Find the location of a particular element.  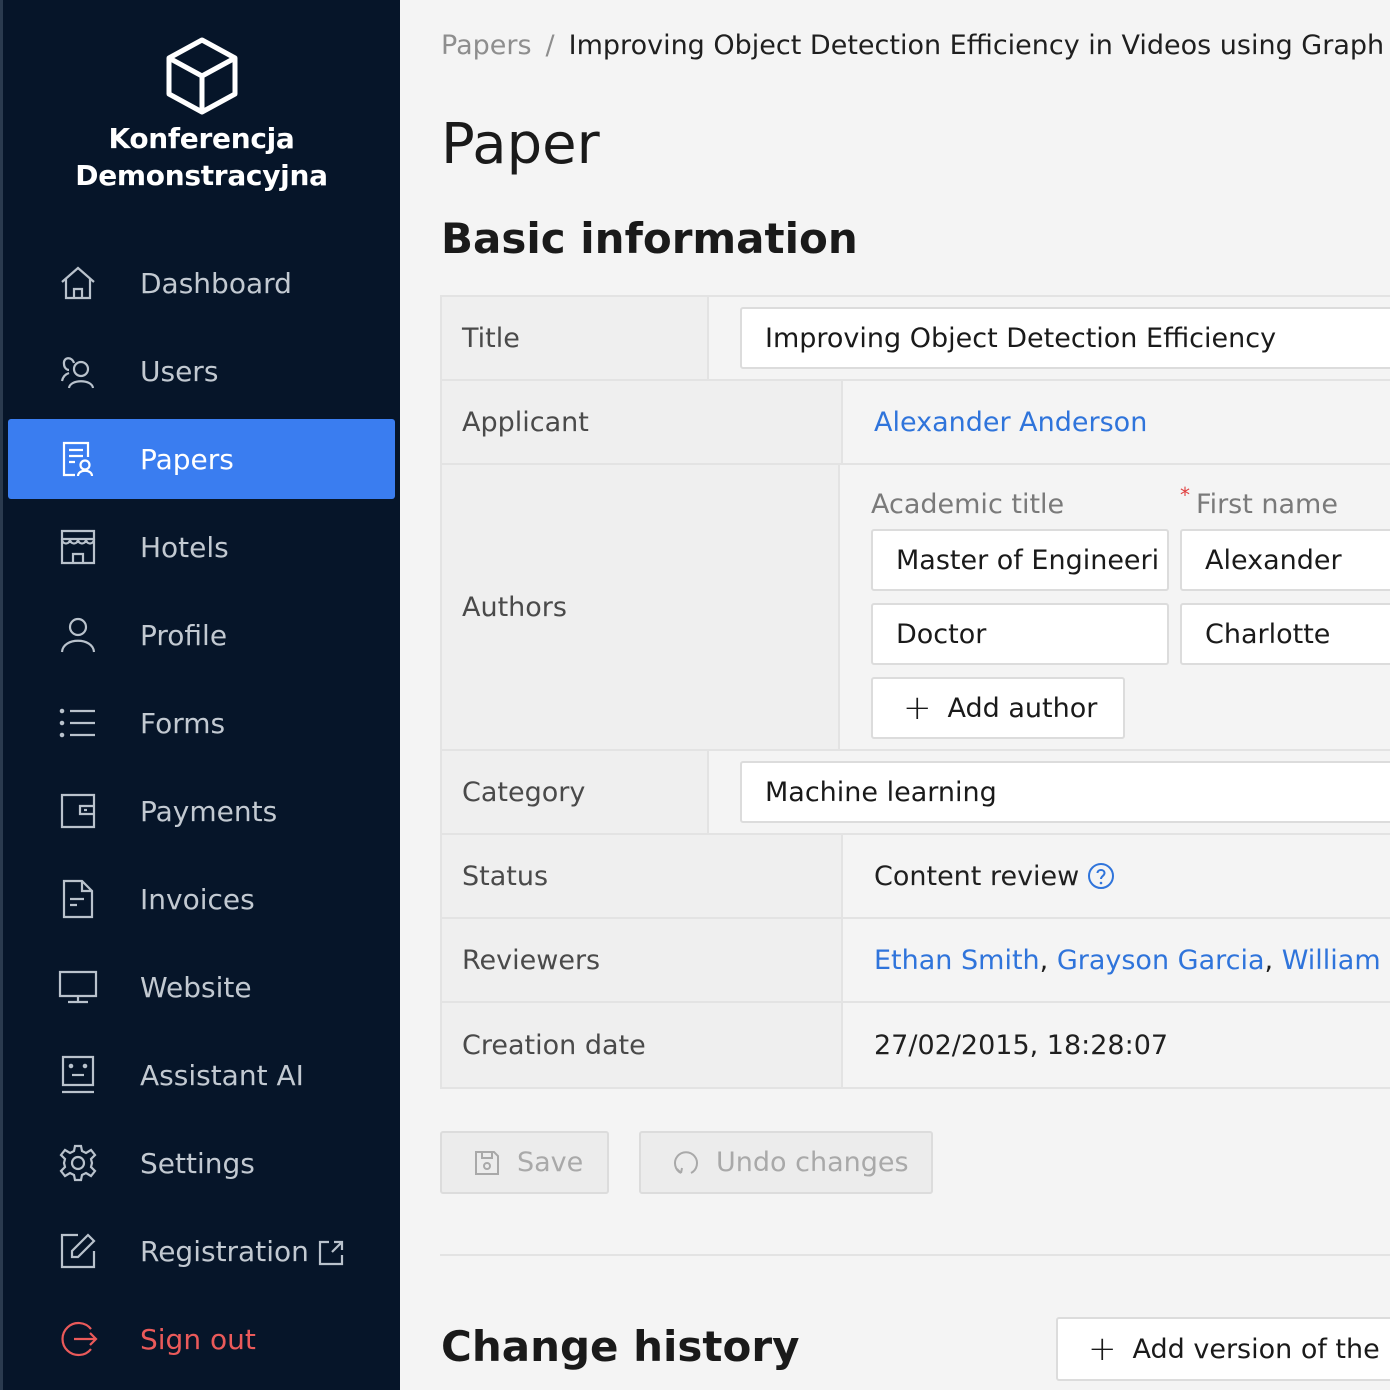

floppy-disk-icon is located at coordinates (487, 1162).